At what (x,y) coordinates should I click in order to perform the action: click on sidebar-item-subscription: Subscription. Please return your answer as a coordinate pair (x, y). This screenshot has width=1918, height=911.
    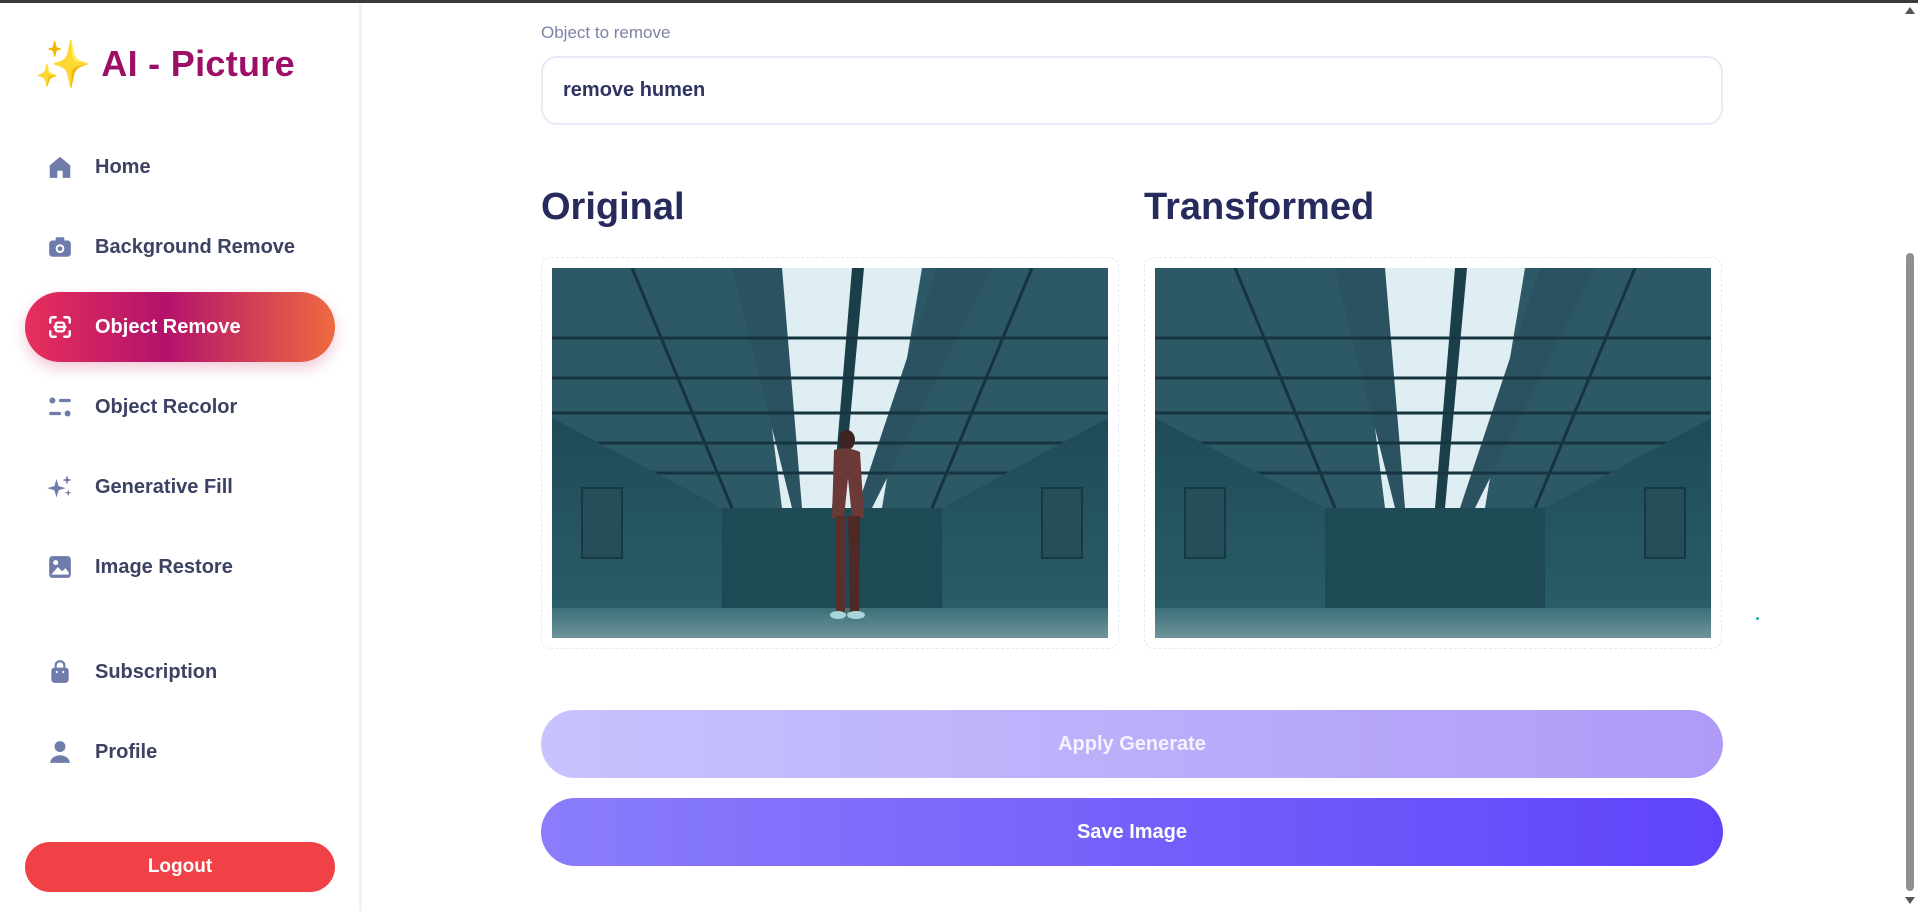
    Looking at the image, I should click on (180, 672).